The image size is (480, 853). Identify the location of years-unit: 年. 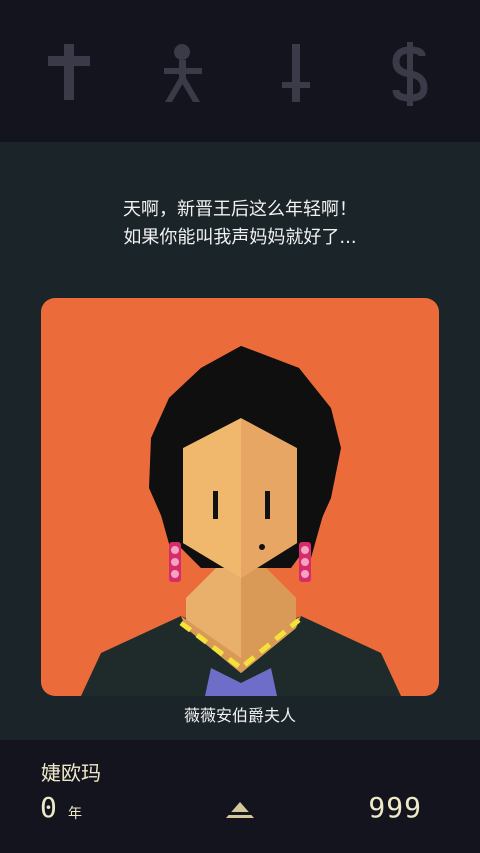
(75, 814).